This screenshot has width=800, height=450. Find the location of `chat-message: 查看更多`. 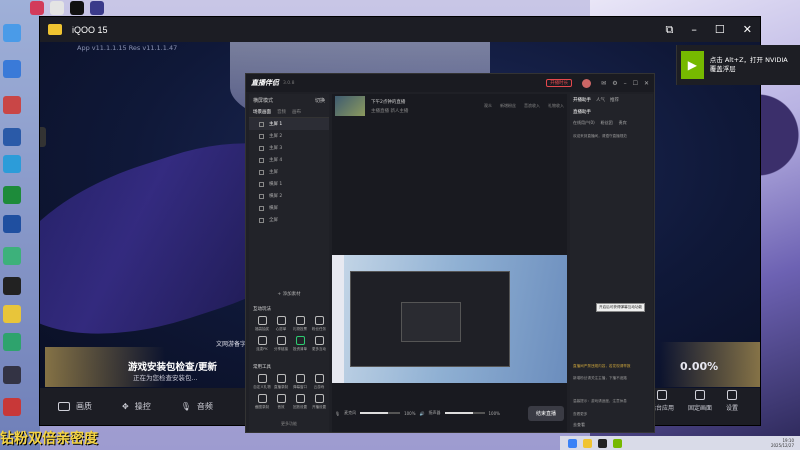

chat-message: 查看更多 is located at coordinates (612, 414).